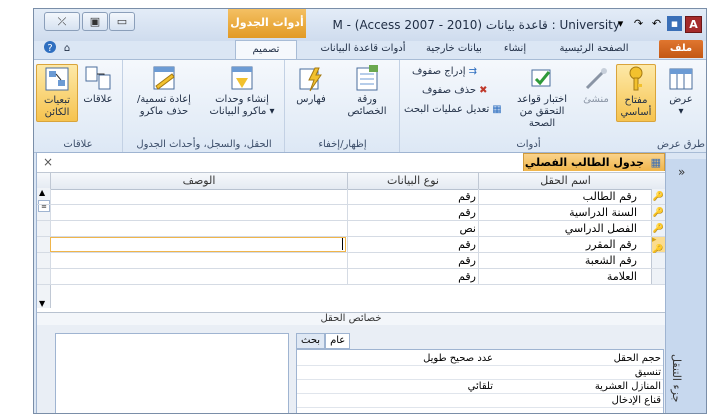 The height and width of the screenshot is (417, 716). I want to click on minimize-button: ▭, so click(122, 21).